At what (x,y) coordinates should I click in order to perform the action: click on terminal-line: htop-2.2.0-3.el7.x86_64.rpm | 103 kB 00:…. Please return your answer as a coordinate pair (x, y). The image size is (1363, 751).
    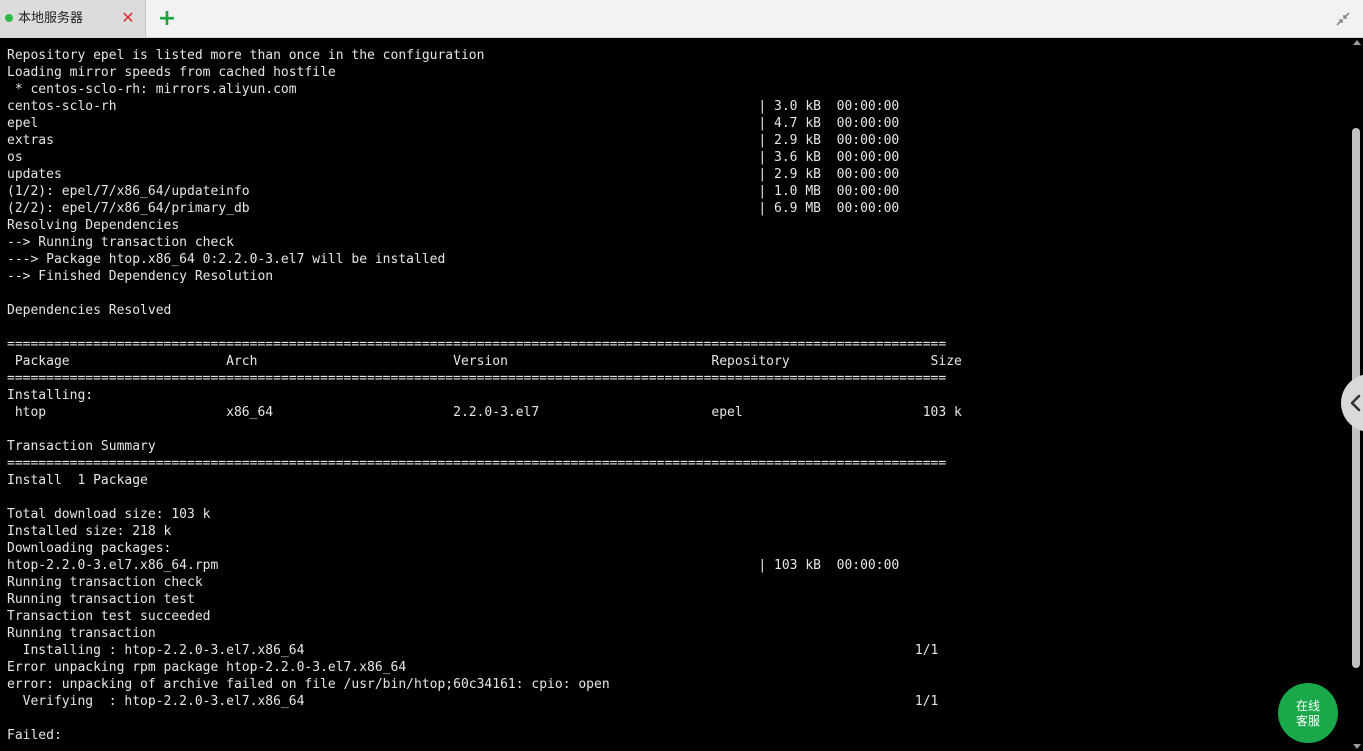
    Looking at the image, I should click on (453, 565).